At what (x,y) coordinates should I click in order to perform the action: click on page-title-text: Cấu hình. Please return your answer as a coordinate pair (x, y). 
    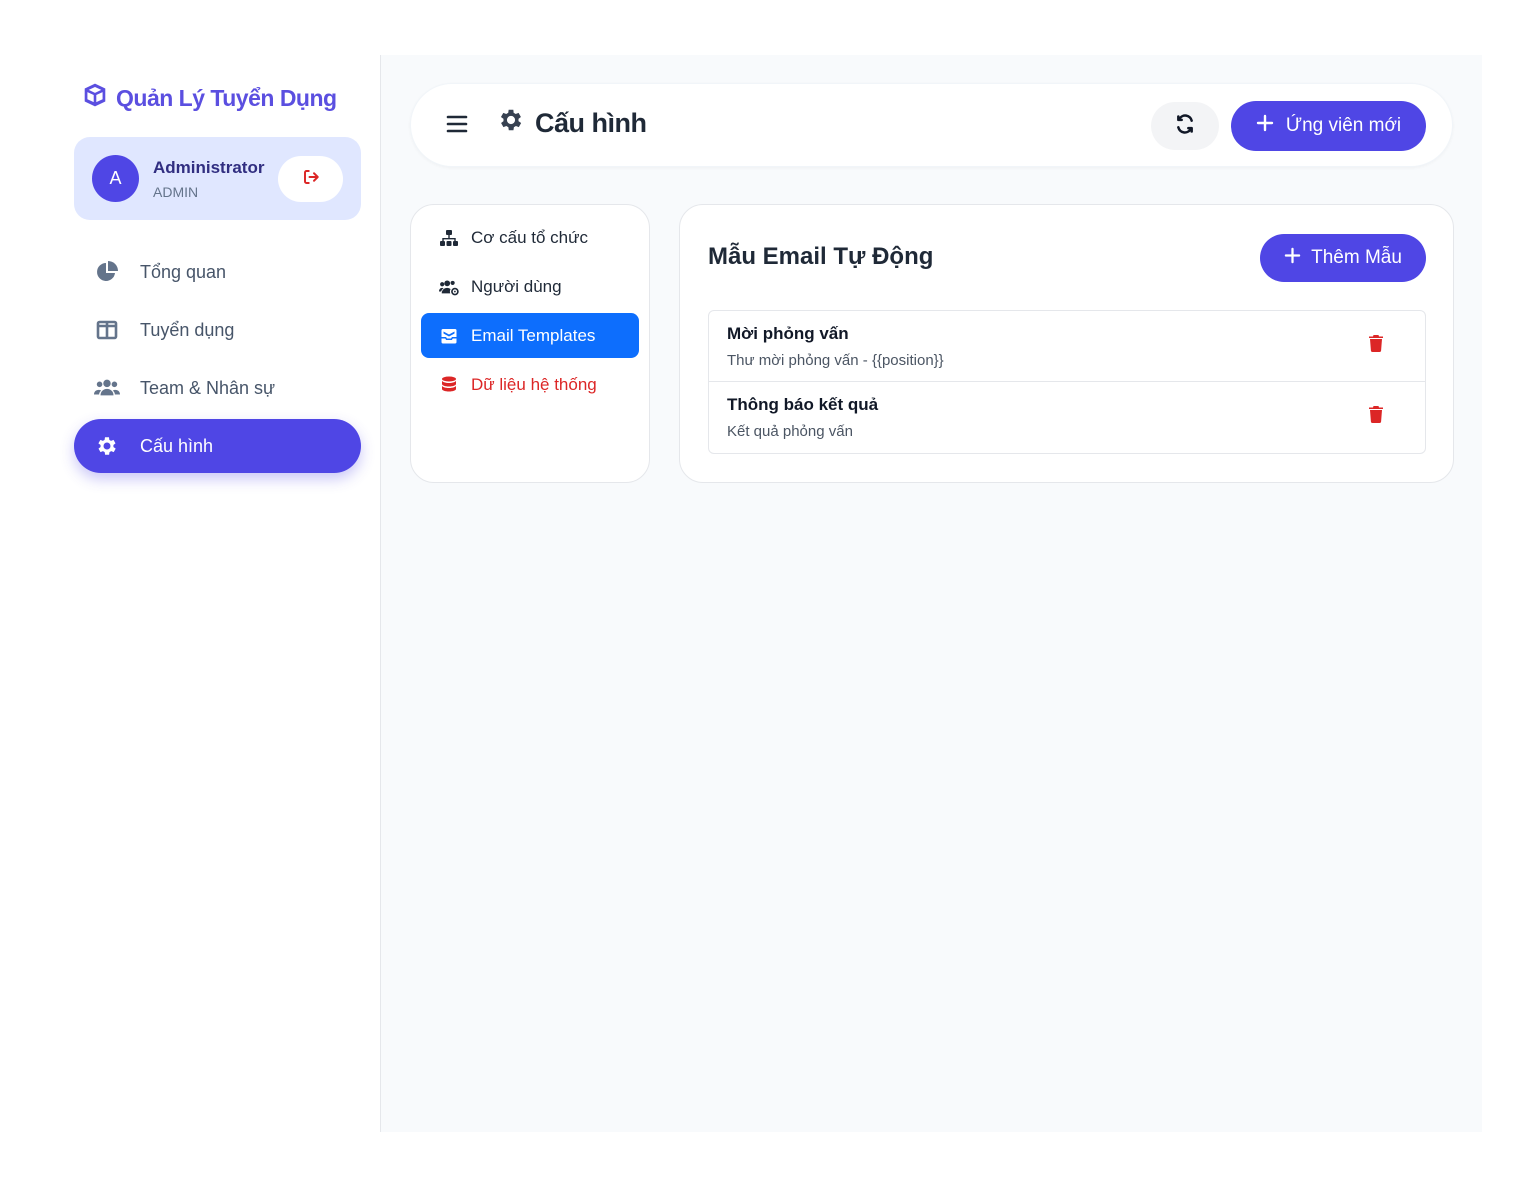
    Looking at the image, I should click on (591, 123).